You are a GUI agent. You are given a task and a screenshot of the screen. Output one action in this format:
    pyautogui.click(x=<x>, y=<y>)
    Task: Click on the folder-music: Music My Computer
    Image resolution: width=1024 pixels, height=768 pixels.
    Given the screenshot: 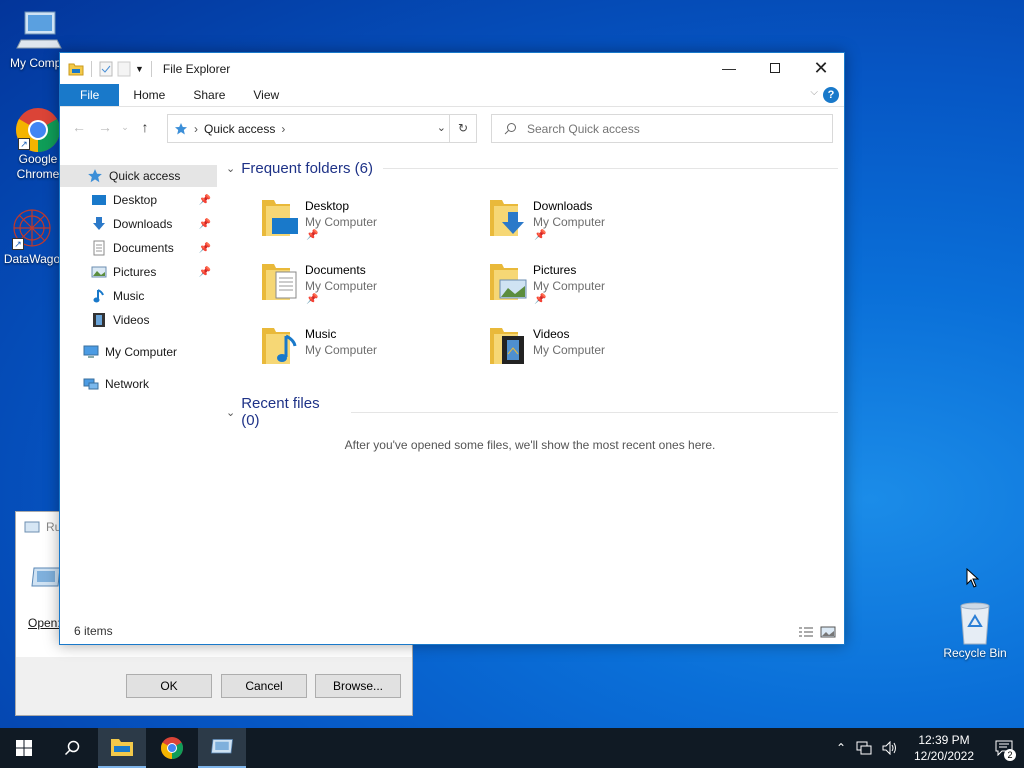 What is the action you would take?
    pyautogui.click(x=370, y=354)
    